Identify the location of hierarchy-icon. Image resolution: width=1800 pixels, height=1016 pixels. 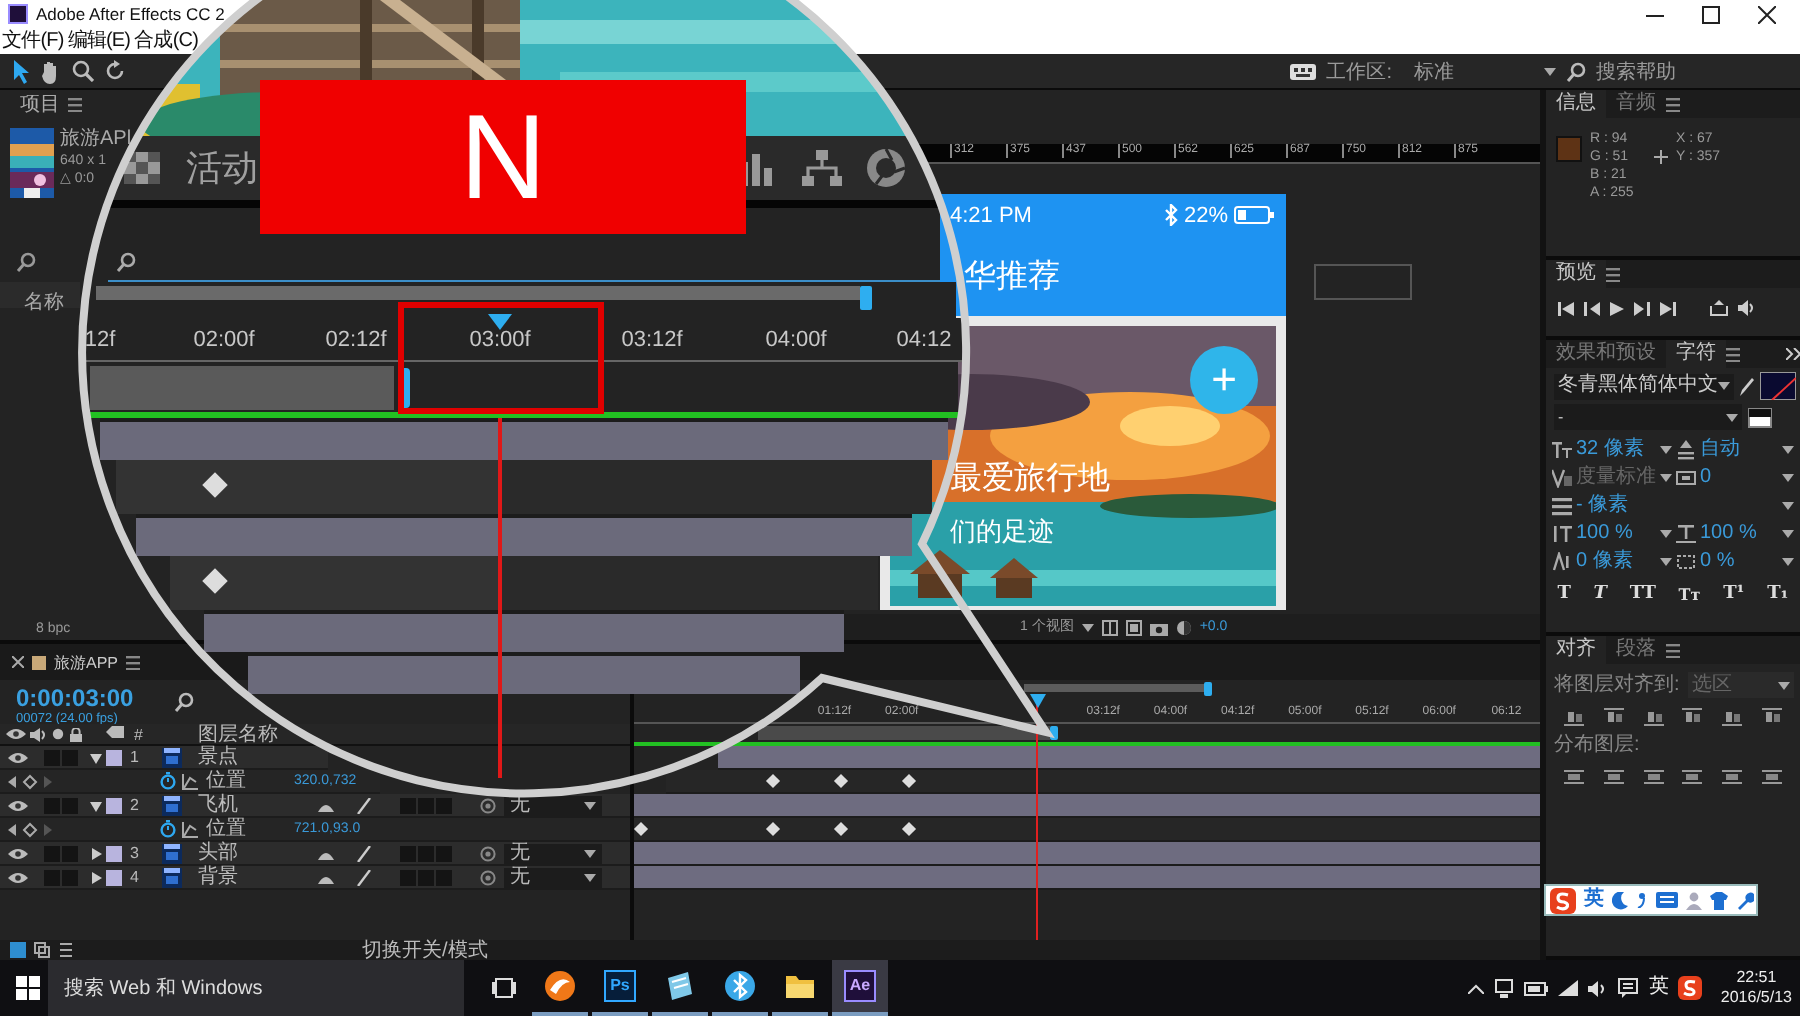
(822, 168).